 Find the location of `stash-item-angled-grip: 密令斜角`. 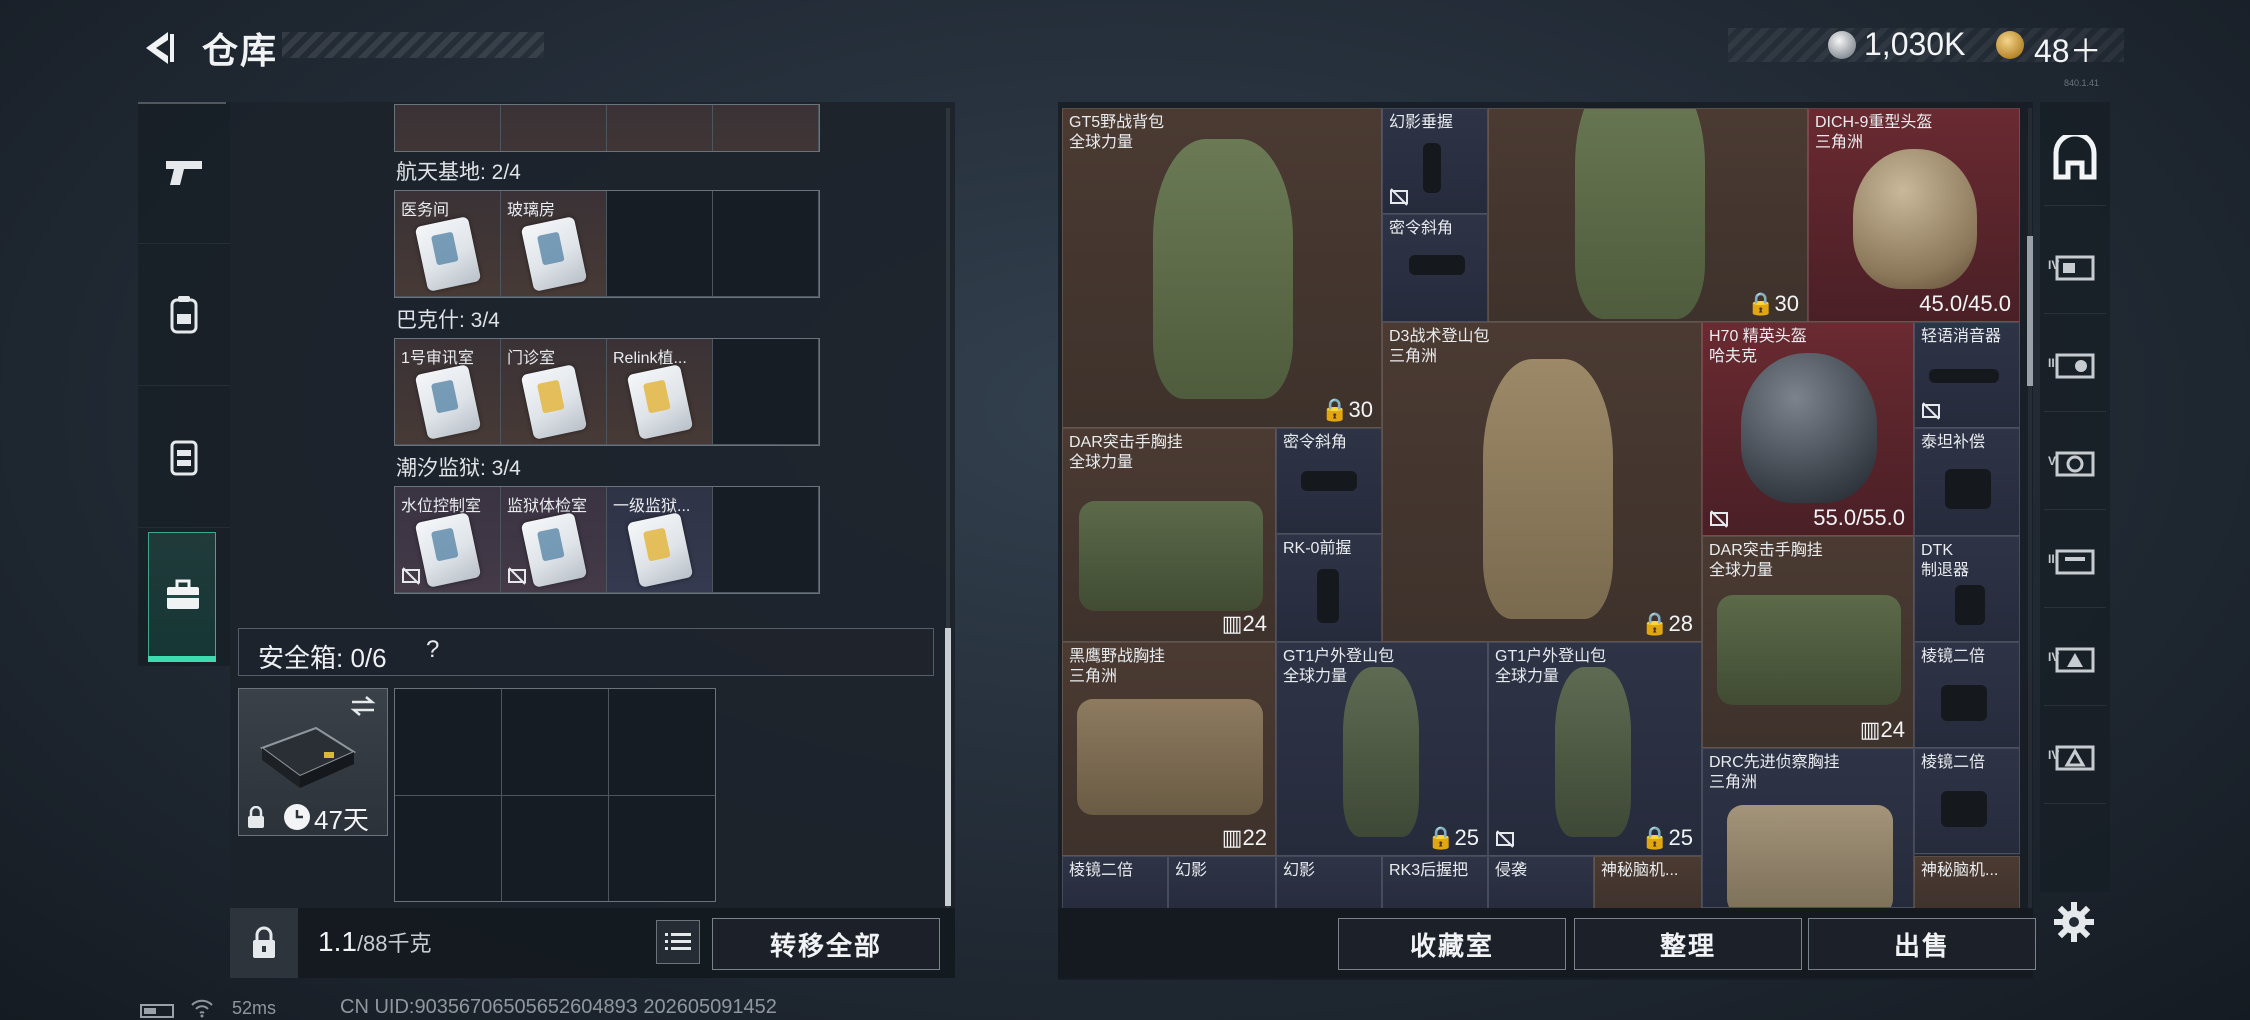

stash-item-angled-grip: 密令斜角 is located at coordinates (1435, 268).